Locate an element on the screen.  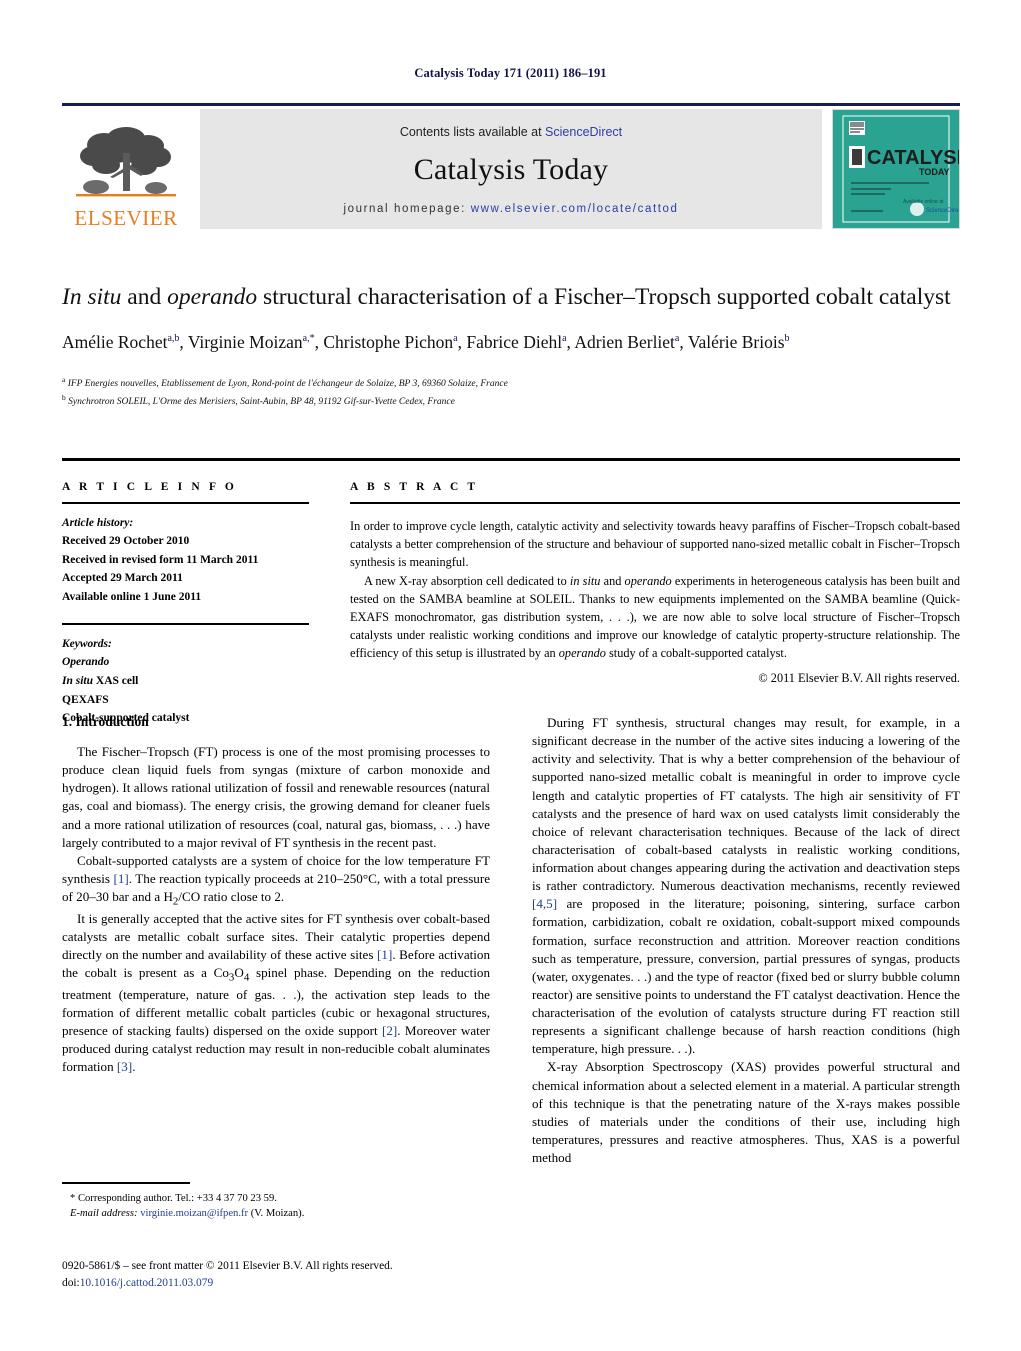
author-name: Valérie Briois is located at coordinates (736, 341).